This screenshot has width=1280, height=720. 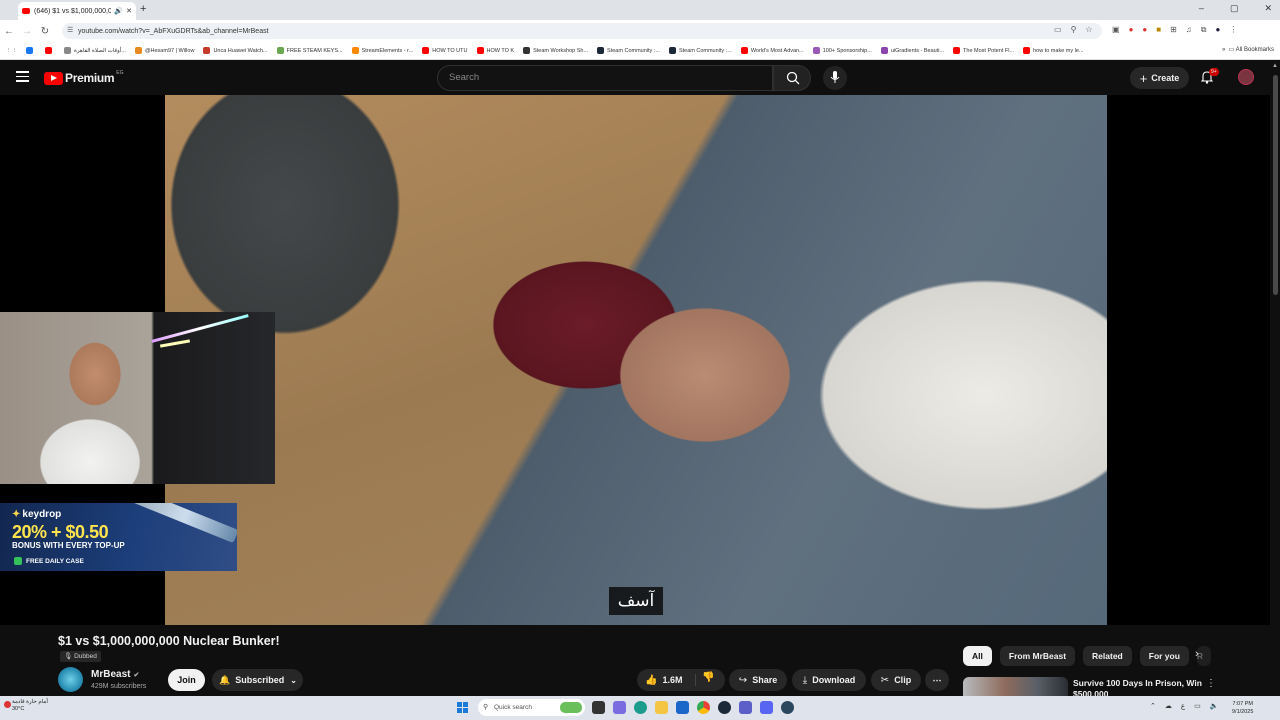 What do you see at coordinates (640, 10) in the screenshot?
I see `browser-tabstrip: (646) $1 vs $1,000,000,000 🔊 ✕ + – ▢ ✕` at bounding box center [640, 10].